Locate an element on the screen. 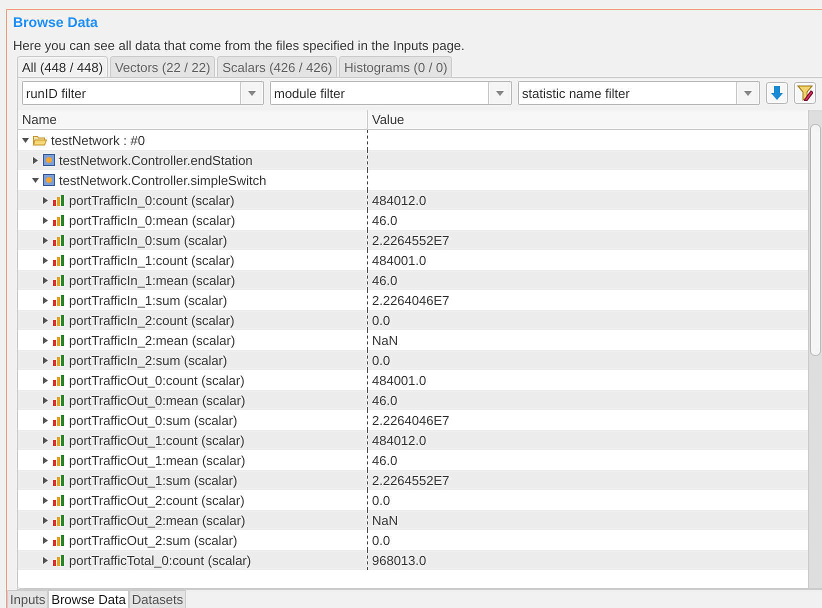 This screenshot has height=608, width=822. tree-item: portTrafficOut_2:sum (scalar) is located at coordinates (153, 540).